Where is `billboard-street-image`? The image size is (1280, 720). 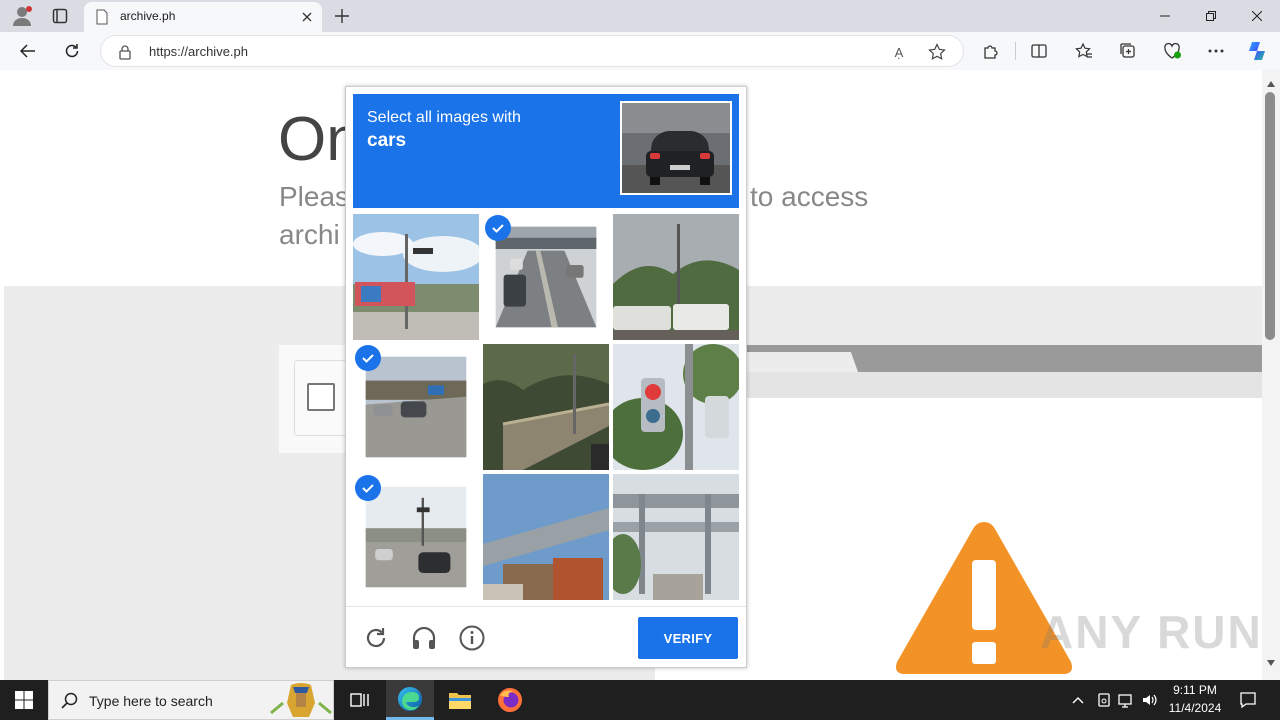 billboard-street-image is located at coordinates (416, 277).